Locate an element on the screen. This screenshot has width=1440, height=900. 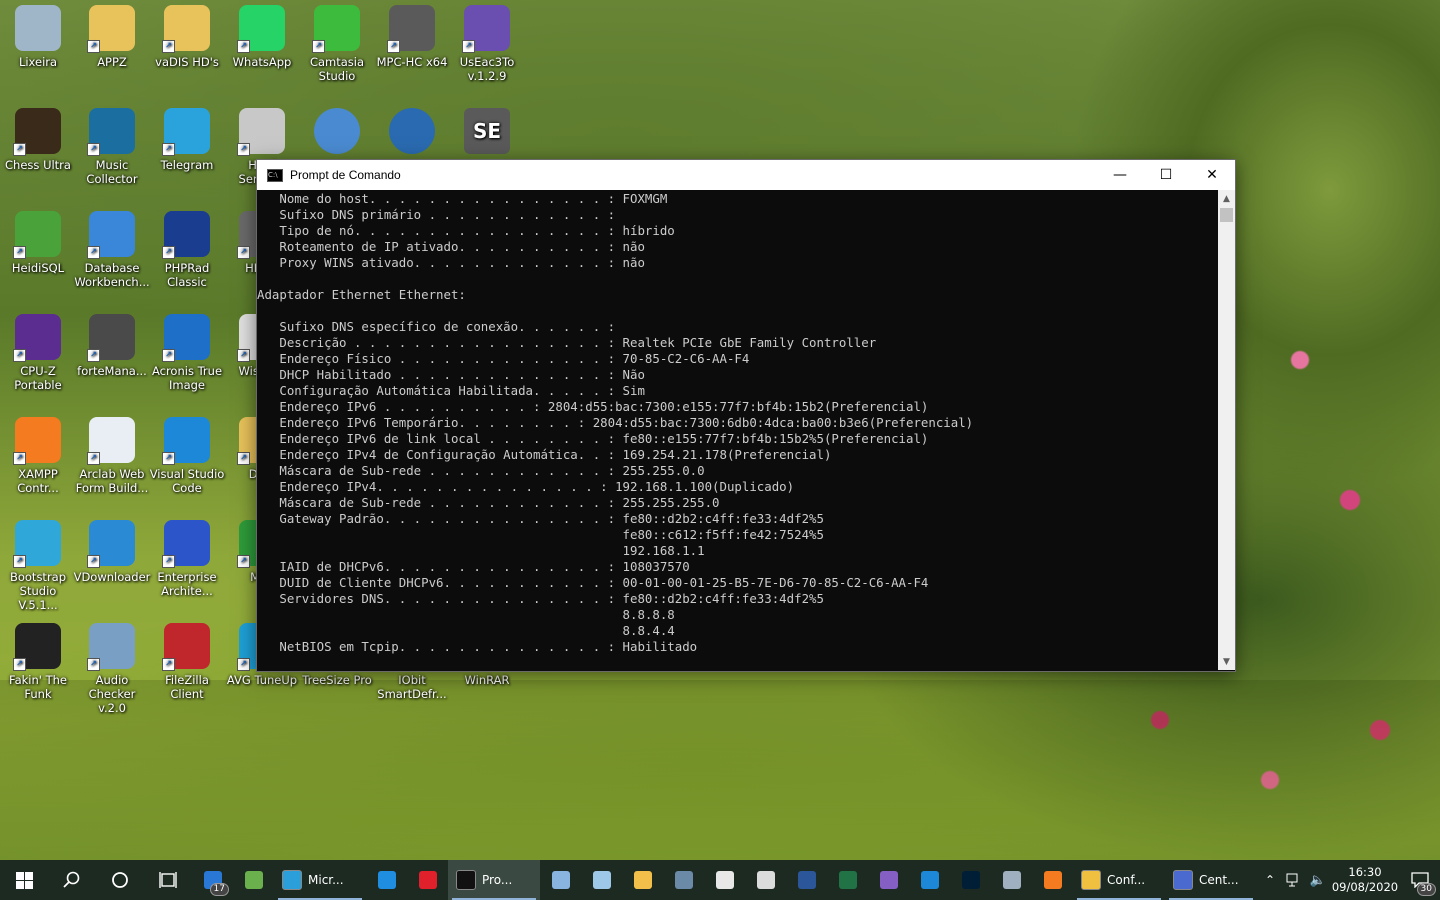
desktop-icon: ↗ Chess Ultra is located at coordinates (38, 140).